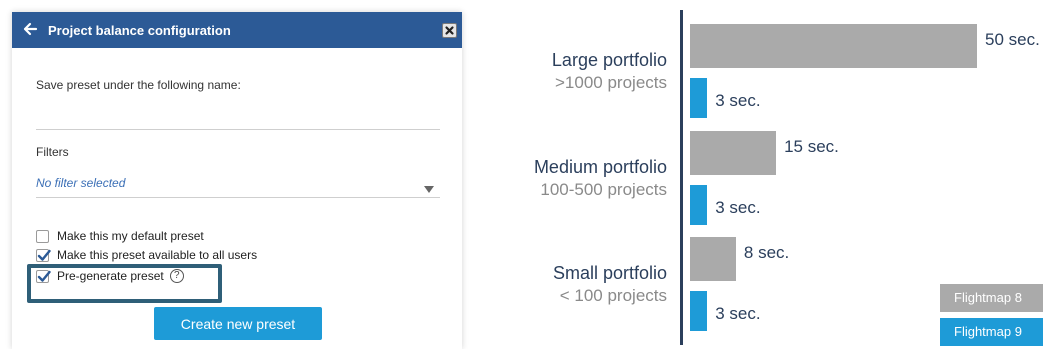  What do you see at coordinates (52, 152) in the screenshot?
I see `filters-label: Filters` at bounding box center [52, 152].